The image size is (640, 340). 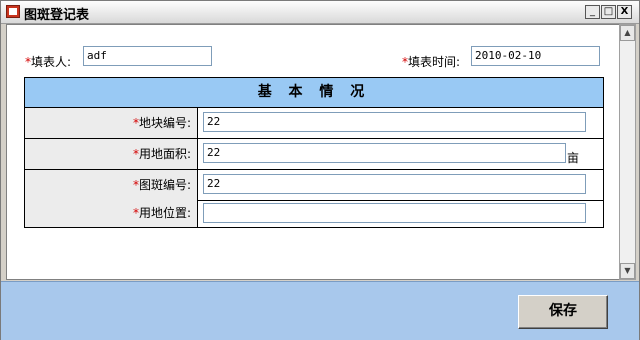 I want to click on app-icon, so click(x=13, y=11).